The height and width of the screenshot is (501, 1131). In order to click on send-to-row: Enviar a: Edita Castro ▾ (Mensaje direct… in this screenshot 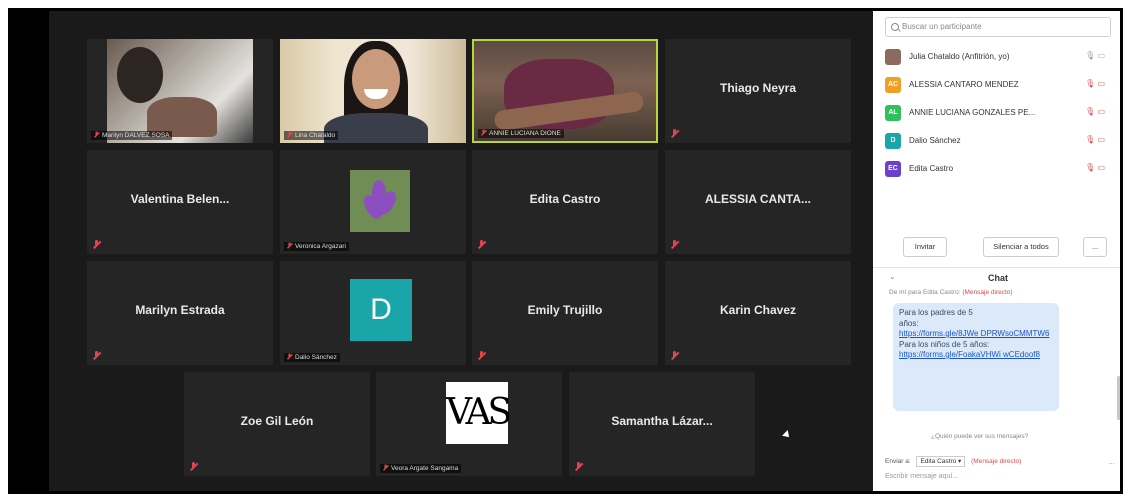, I will do `click(953, 461)`.